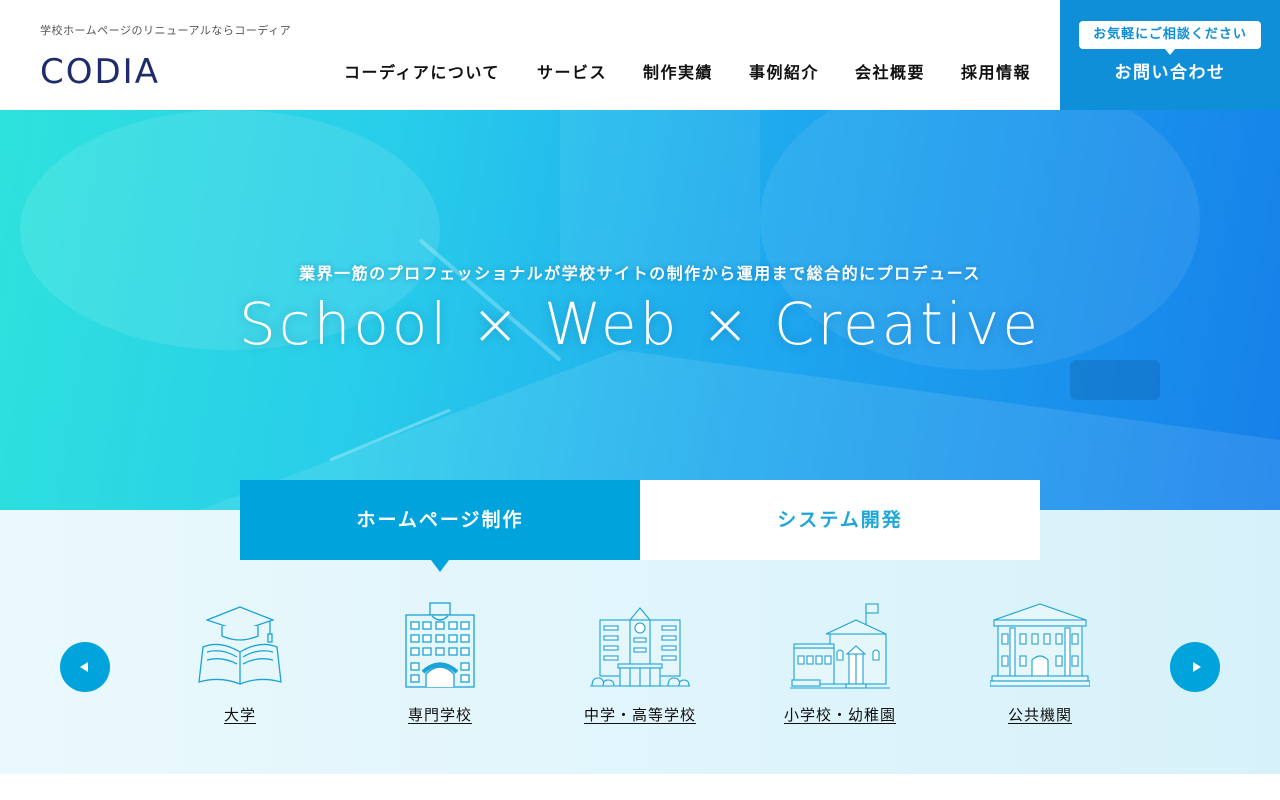 The width and height of the screenshot is (1280, 800). What do you see at coordinates (100, 72) in the screenshot?
I see `codia-logo: CODIA` at bounding box center [100, 72].